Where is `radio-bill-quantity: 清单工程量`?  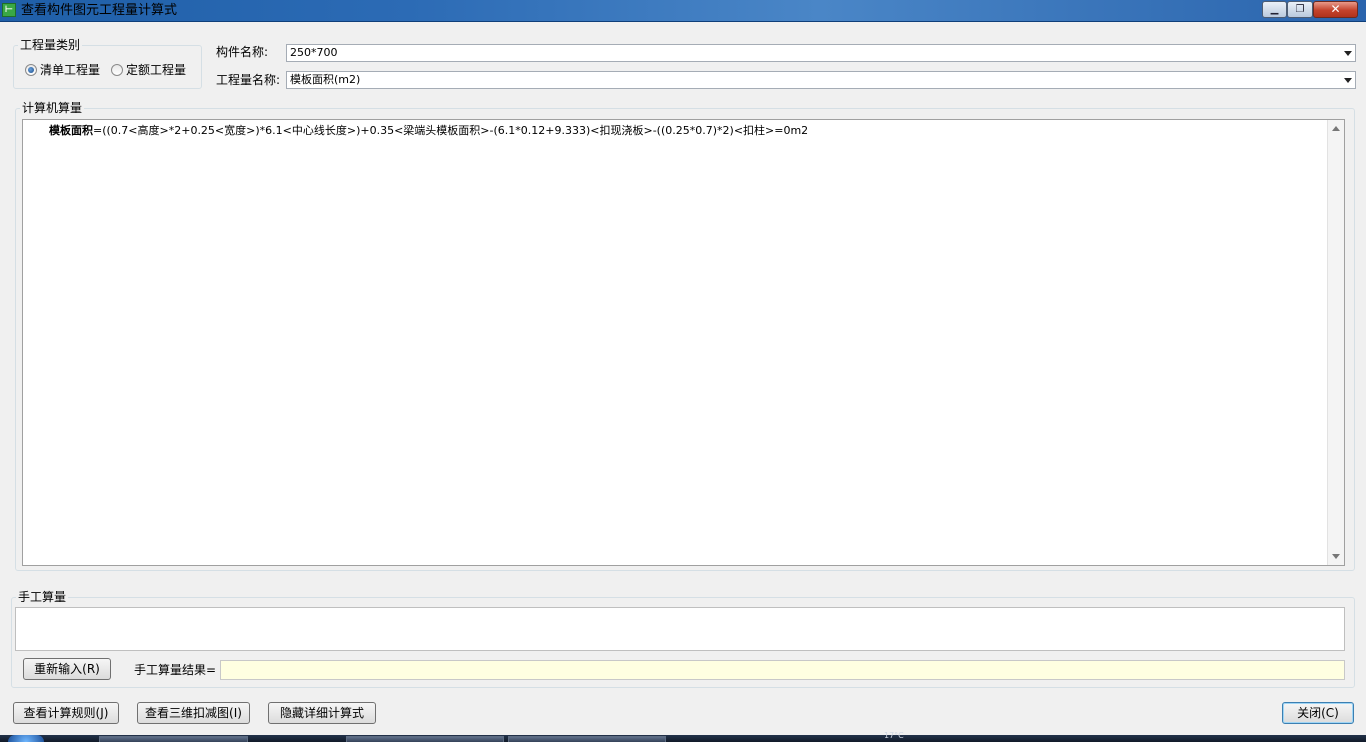
radio-bill-quantity: 清单工程量 is located at coordinates (62, 70).